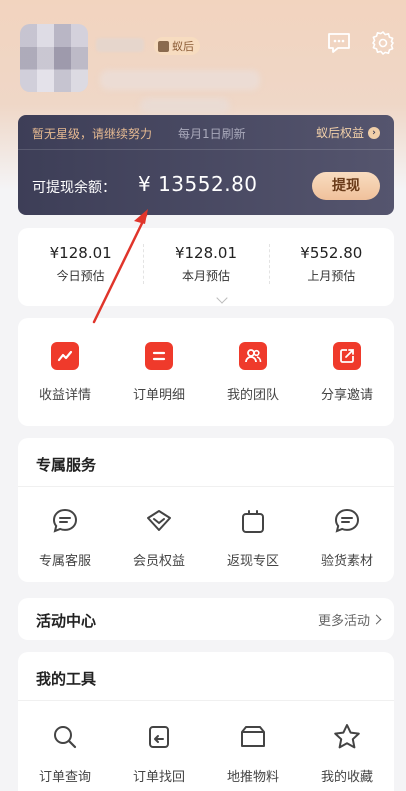  Describe the element at coordinates (64, 777) in the screenshot. I see `tool-label: 订单查询` at that location.